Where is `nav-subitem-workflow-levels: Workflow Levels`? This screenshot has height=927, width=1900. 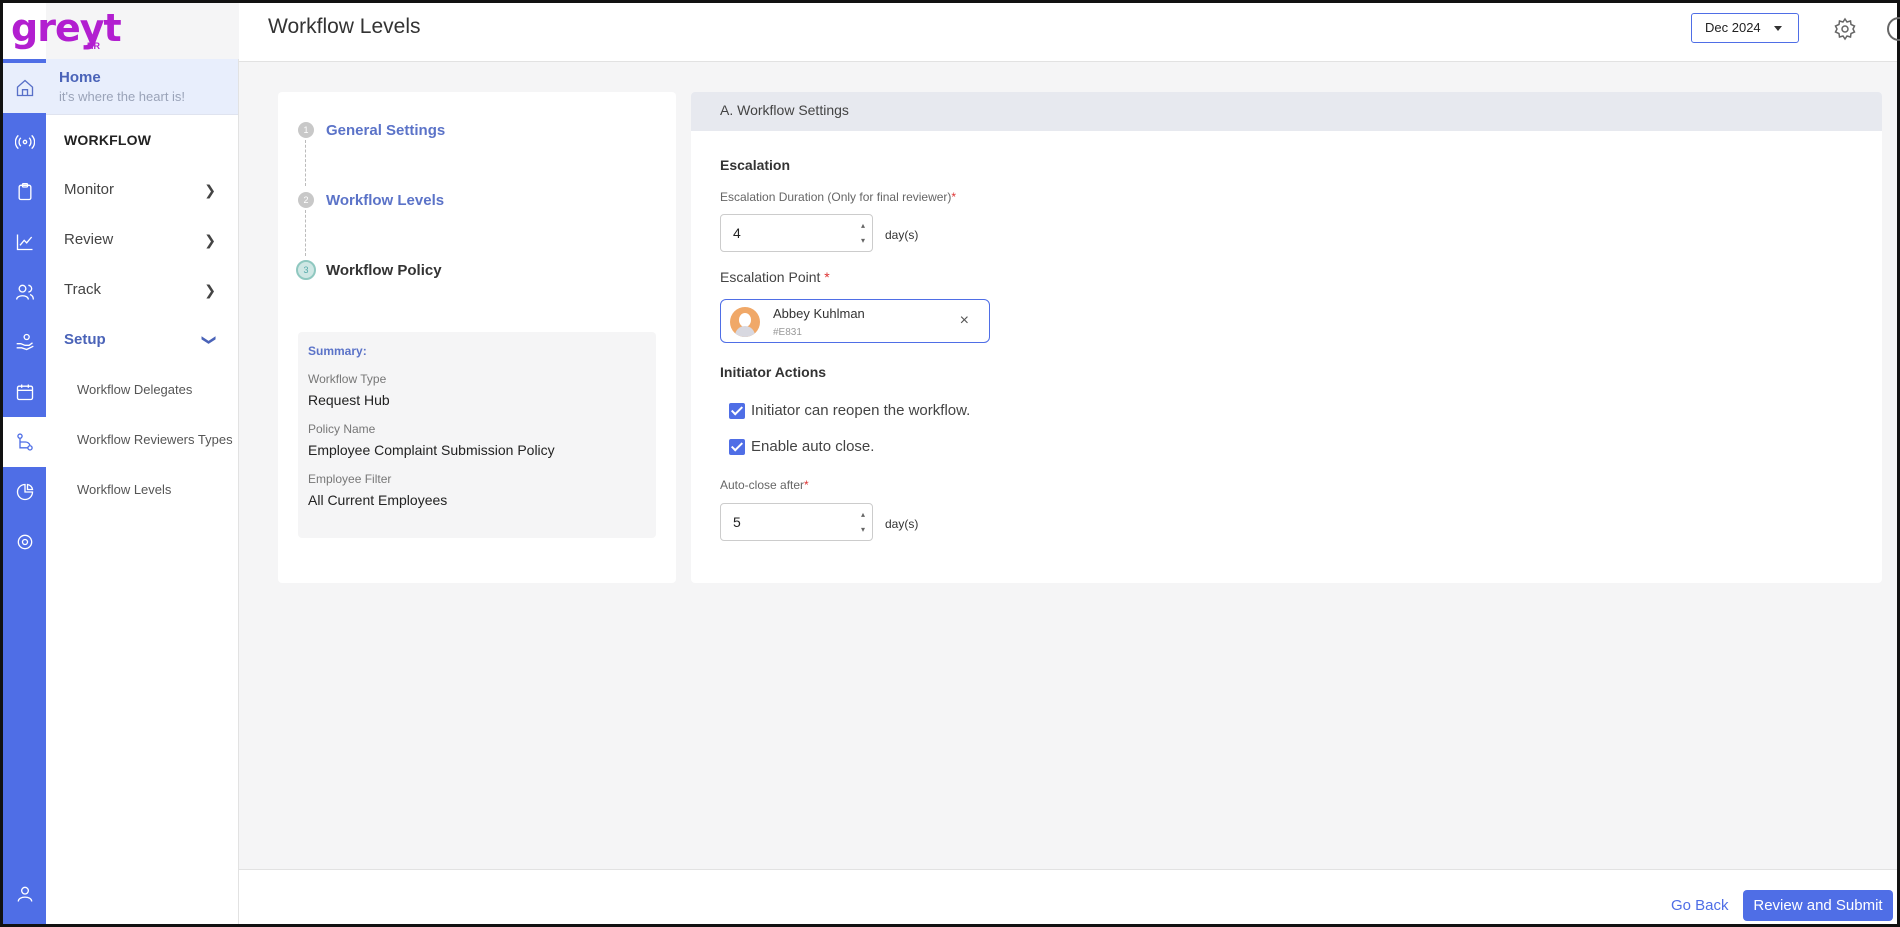
nav-subitem-workflow-levels: Workflow Levels is located at coordinates (142, 490).